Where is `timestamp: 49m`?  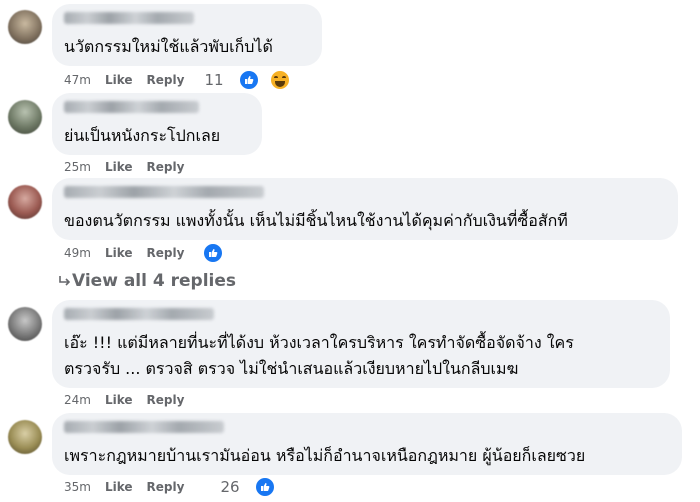
timestamp: 49m is located at coordinates (77, 253).